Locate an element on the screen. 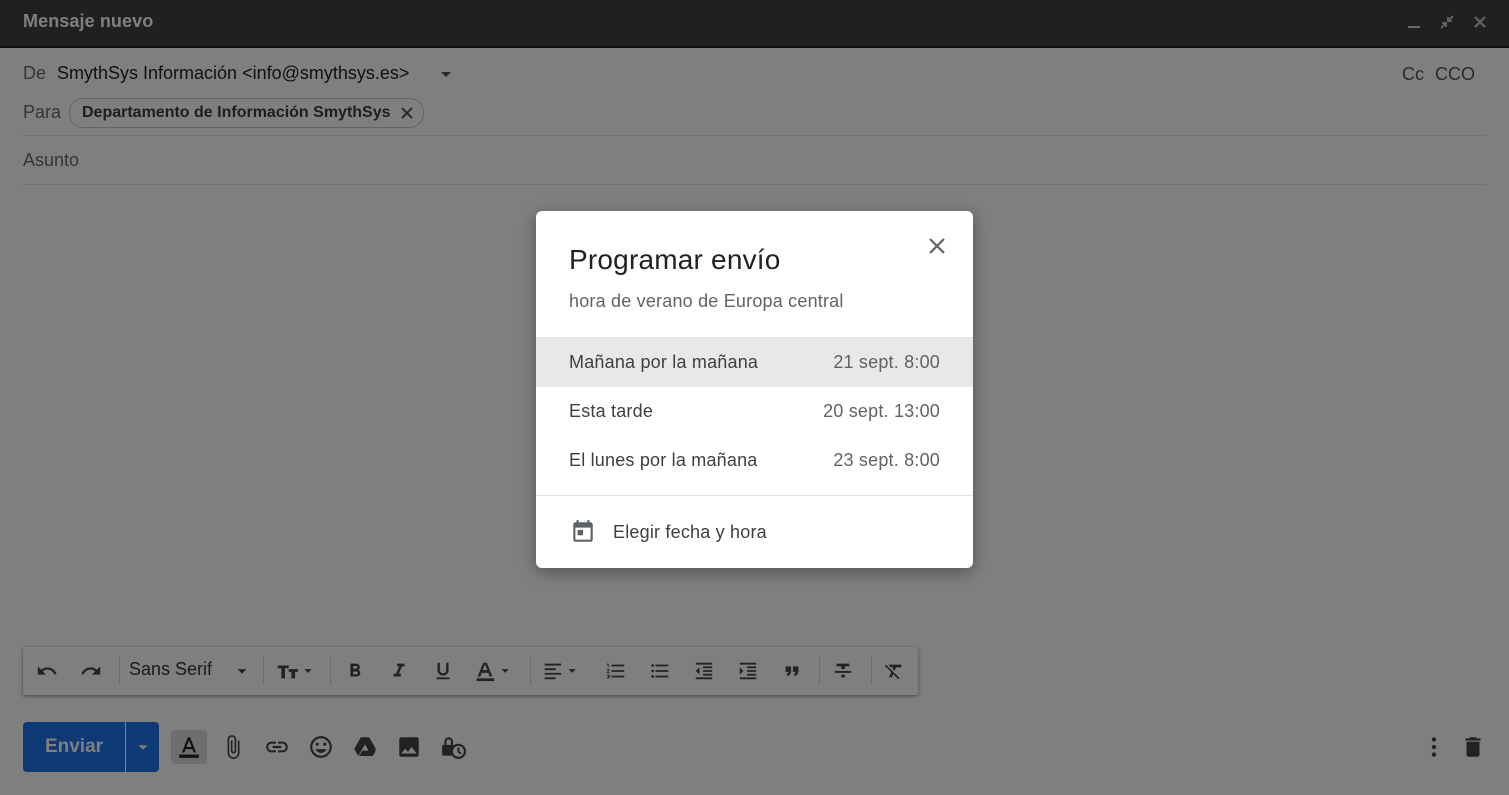 Image resolution: width=1509 pixels, height=795 pixels. pick-date-time-option: Elegir fecha y hora is located at coordinates (754, 532).